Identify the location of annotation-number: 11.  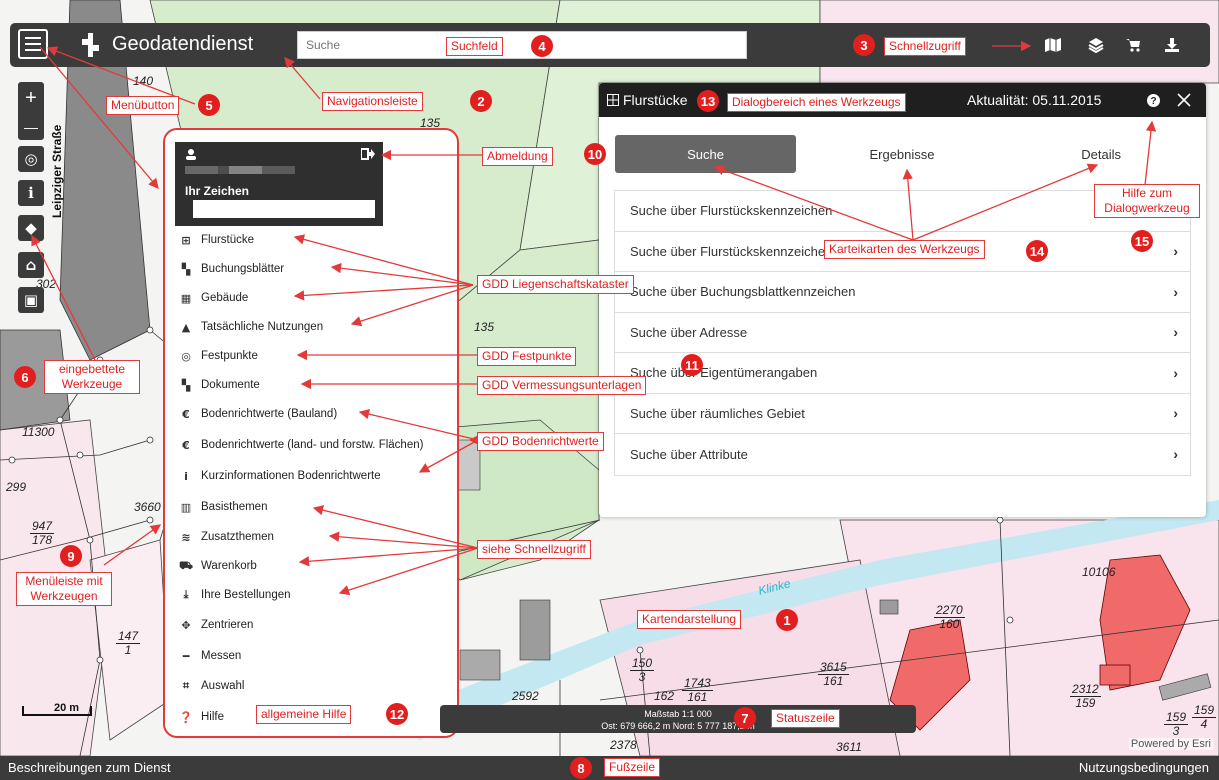
(692, 365).